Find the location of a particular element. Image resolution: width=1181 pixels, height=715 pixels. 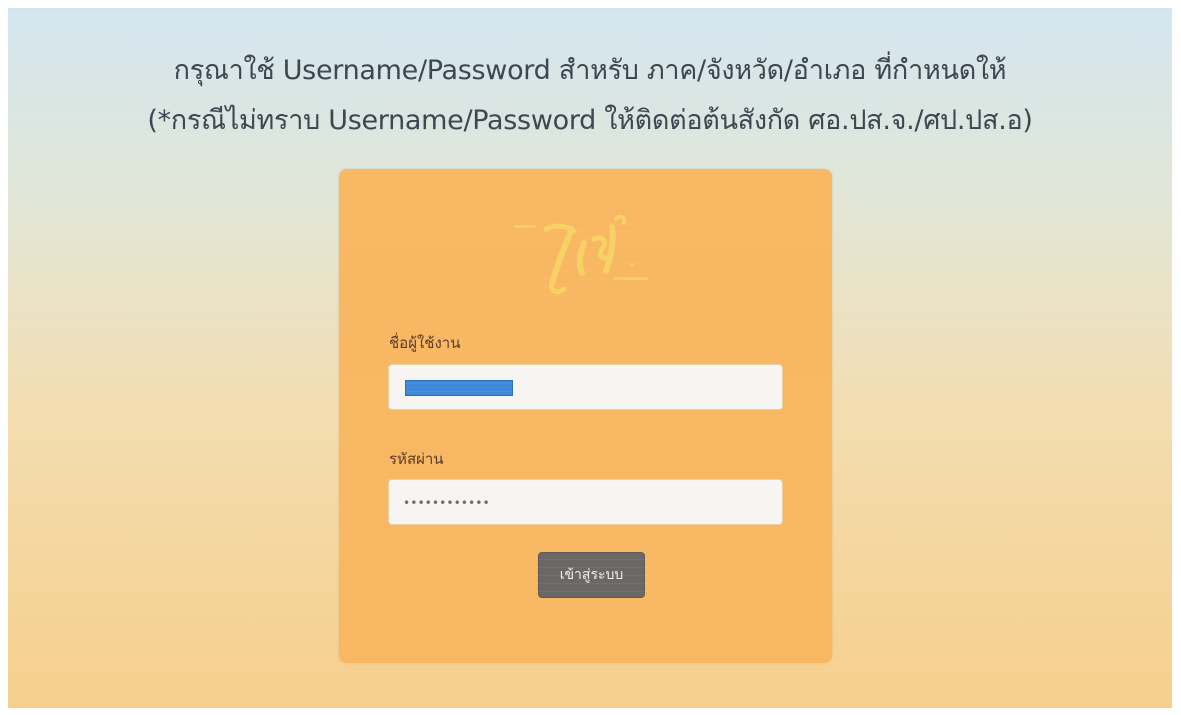

username-label: ชื่อผู้ใช้งาน is located at coordinates (425, 343).